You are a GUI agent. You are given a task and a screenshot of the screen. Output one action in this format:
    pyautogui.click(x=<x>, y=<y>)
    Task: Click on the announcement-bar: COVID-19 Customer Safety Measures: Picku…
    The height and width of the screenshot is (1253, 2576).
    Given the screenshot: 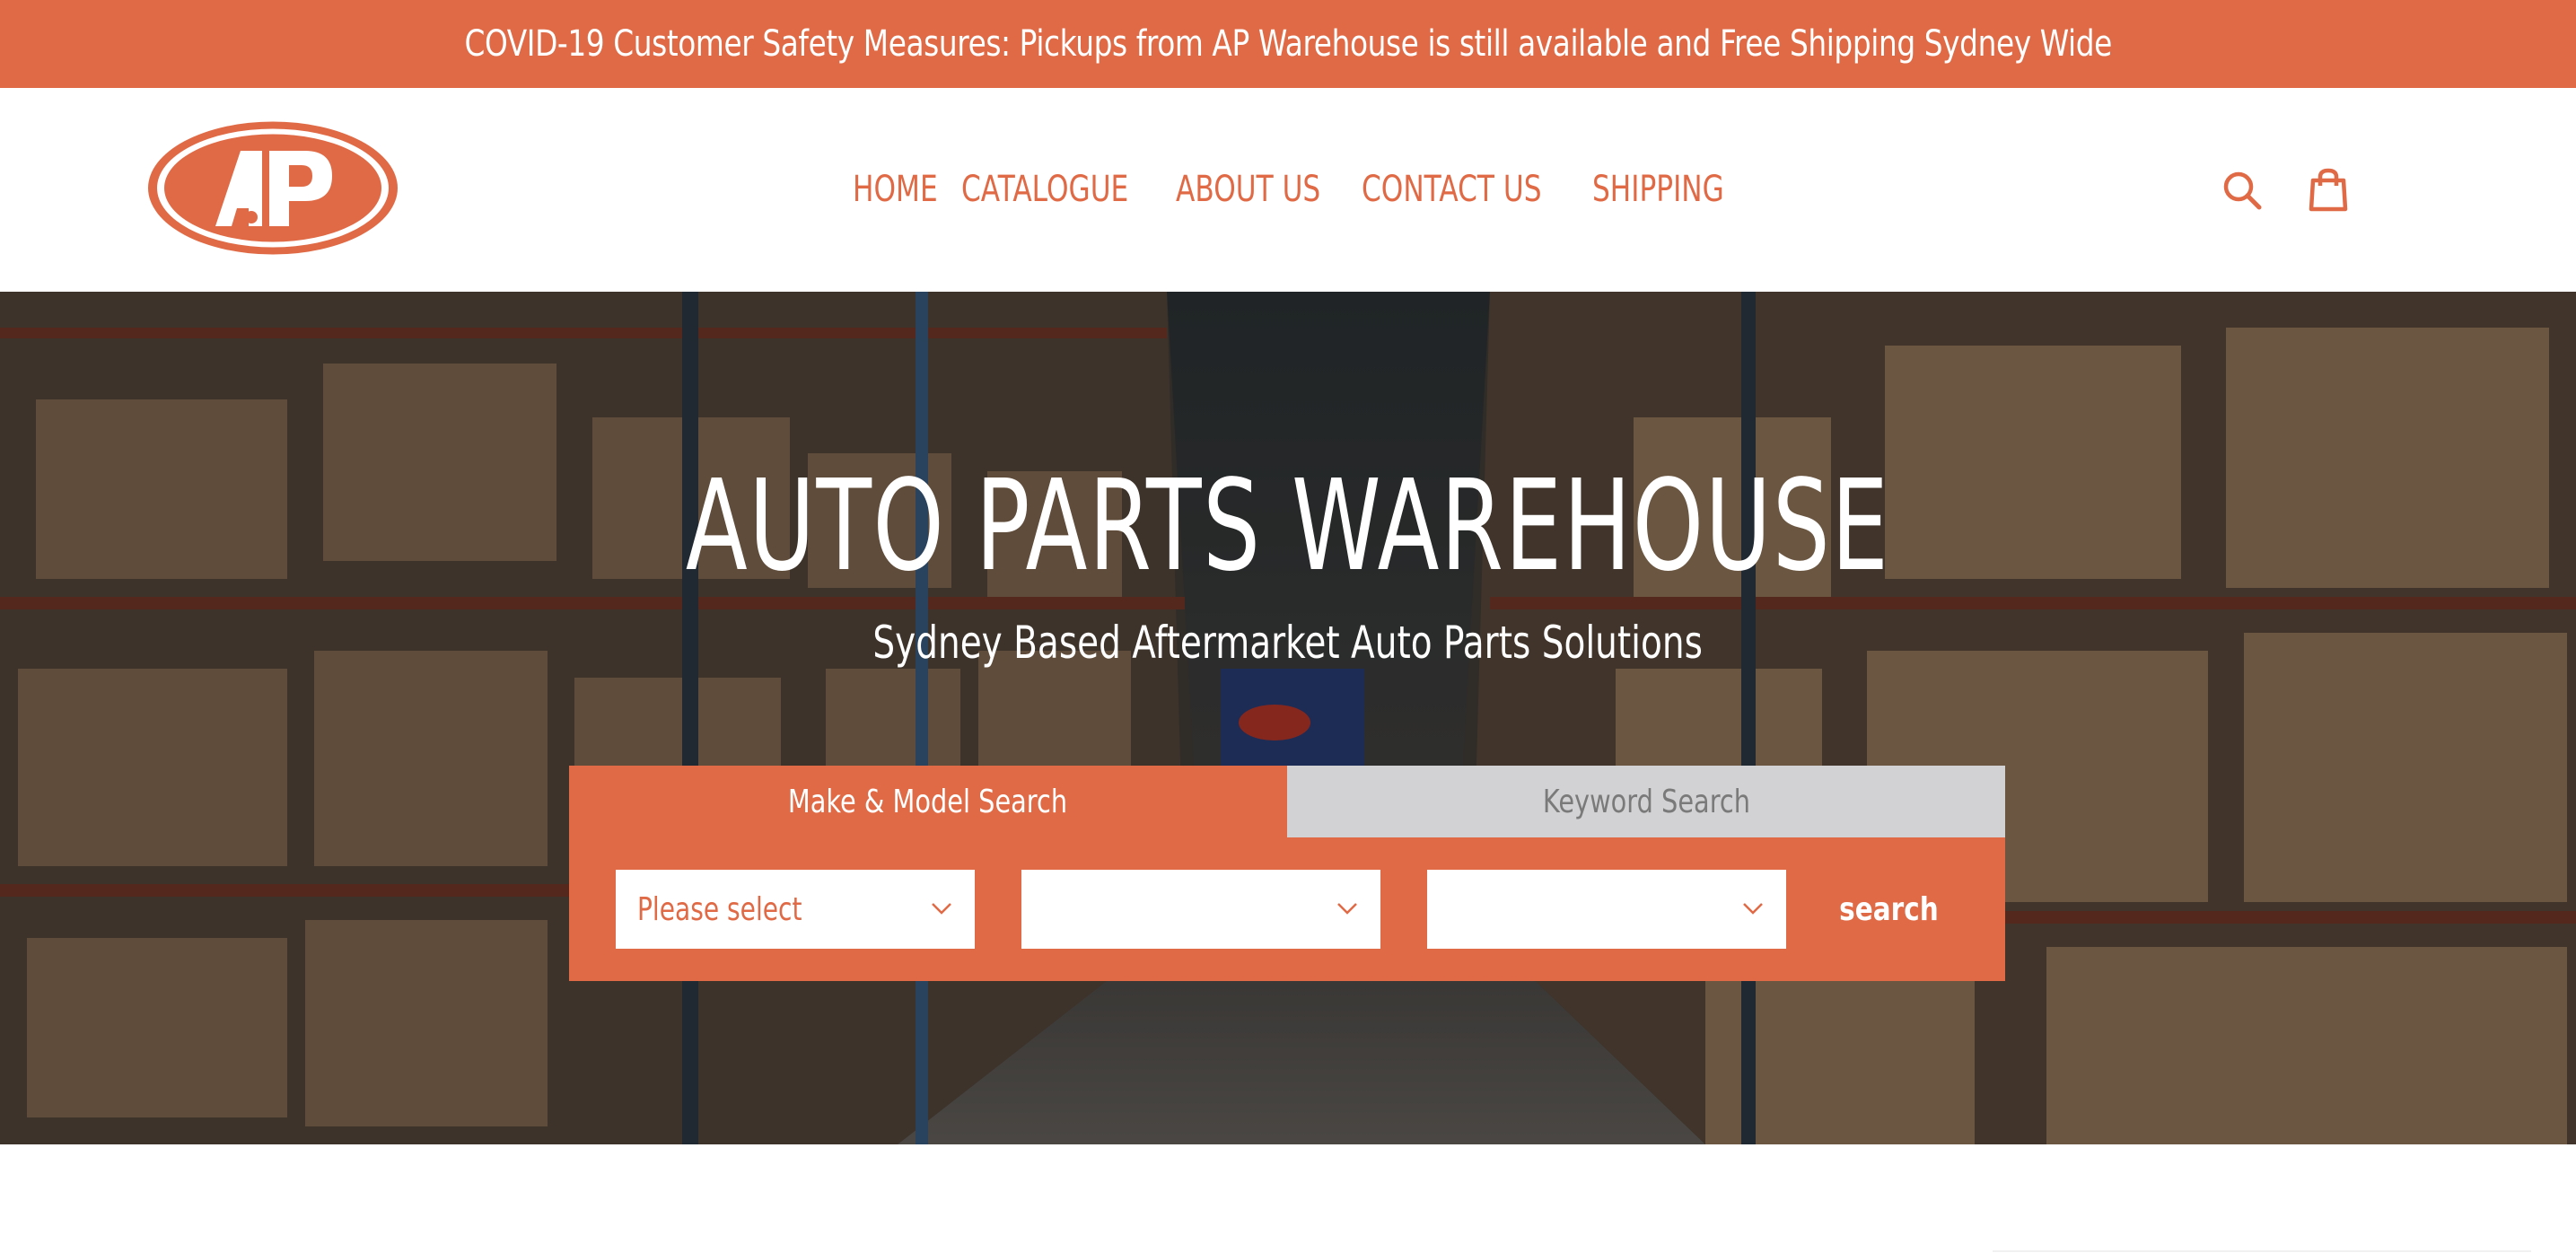 What is the action you would take?
    pyautogui.click(x=1288, y=44)
    